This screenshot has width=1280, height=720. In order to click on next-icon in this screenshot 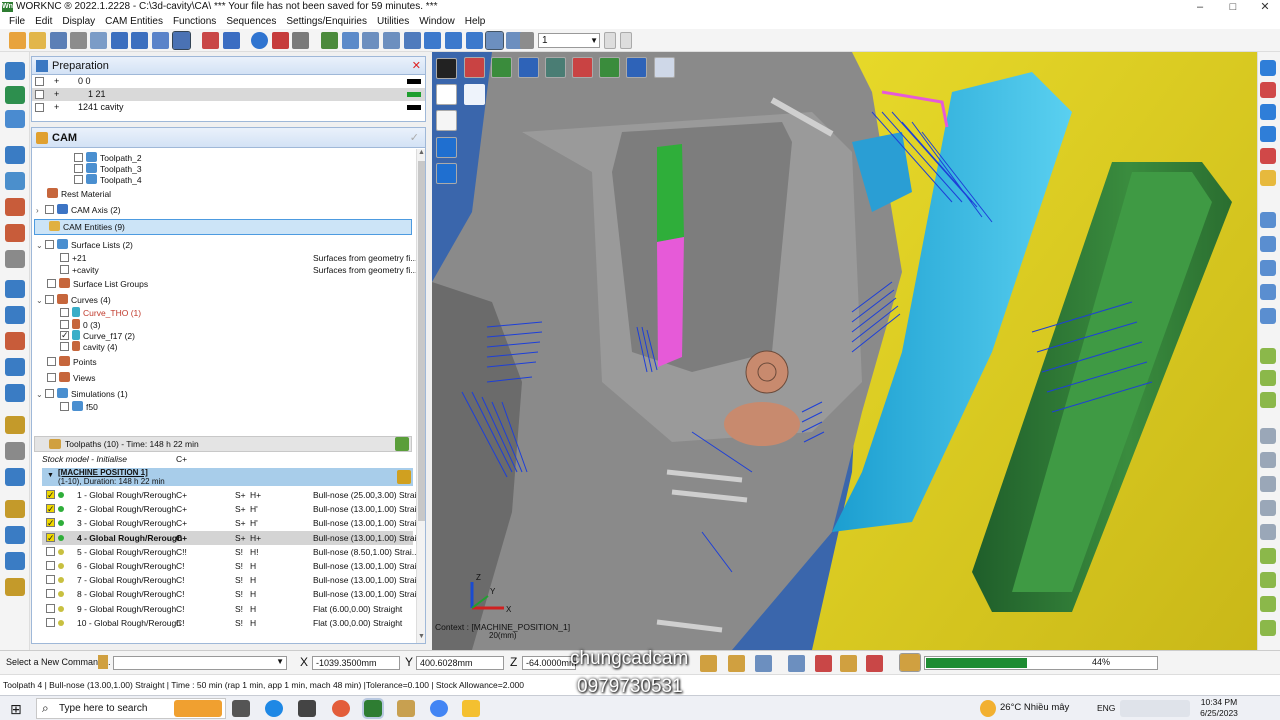, I will do `click(626, 40)`.